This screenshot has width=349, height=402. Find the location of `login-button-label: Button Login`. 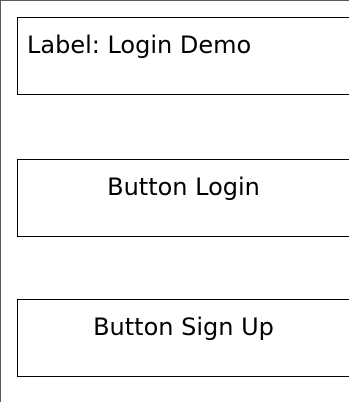

login-button-label: Button Login is located at coordinates (183, 187).